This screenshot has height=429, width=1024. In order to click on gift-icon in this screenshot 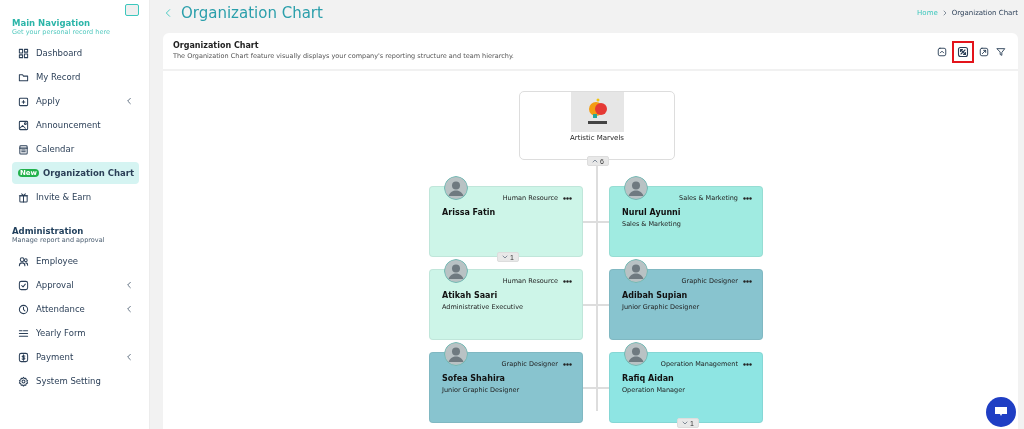, I will do `click(23, 197)`.